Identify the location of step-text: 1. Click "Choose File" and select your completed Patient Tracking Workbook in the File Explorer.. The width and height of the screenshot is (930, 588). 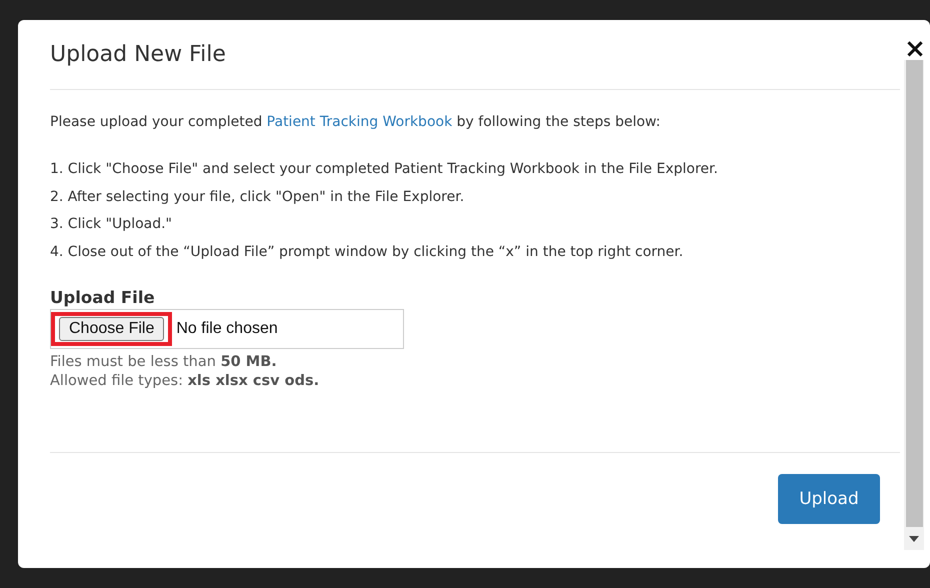
(384, 169).